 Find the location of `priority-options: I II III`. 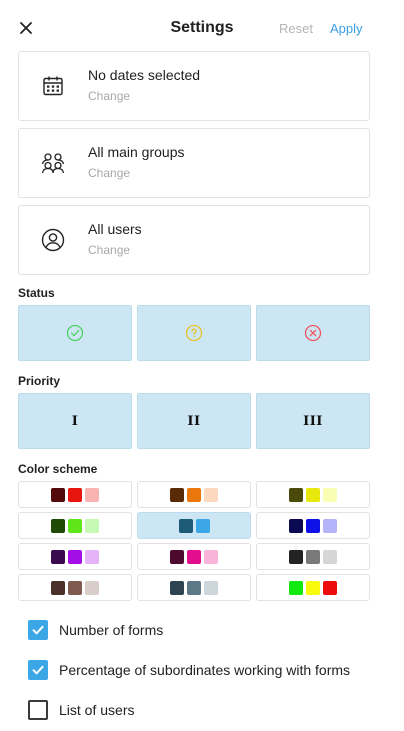

priority-options: I II III is located at coordinates (194, 421).